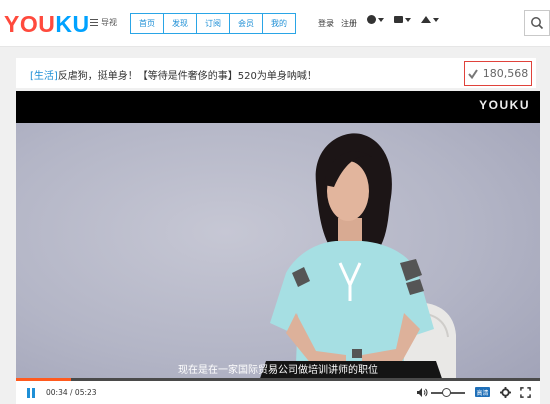 The width and height of the screenshot is (550, 404). I want to click on menu-icon, so click(94, 22).